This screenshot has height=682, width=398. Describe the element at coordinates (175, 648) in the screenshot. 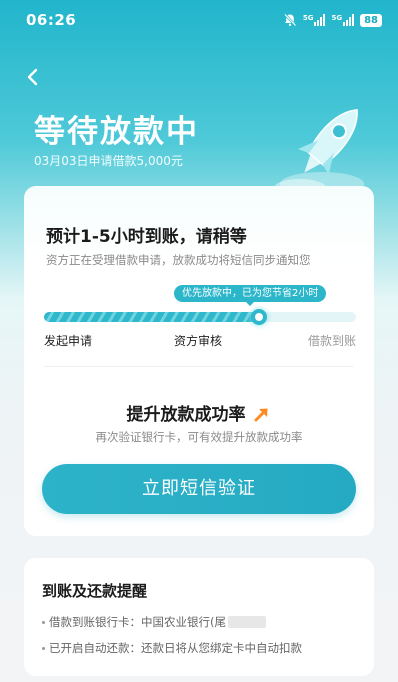

I see `reminder-item-text: 已开启自动还款：还款日将从您绑定卡中自动扣款` at that location.